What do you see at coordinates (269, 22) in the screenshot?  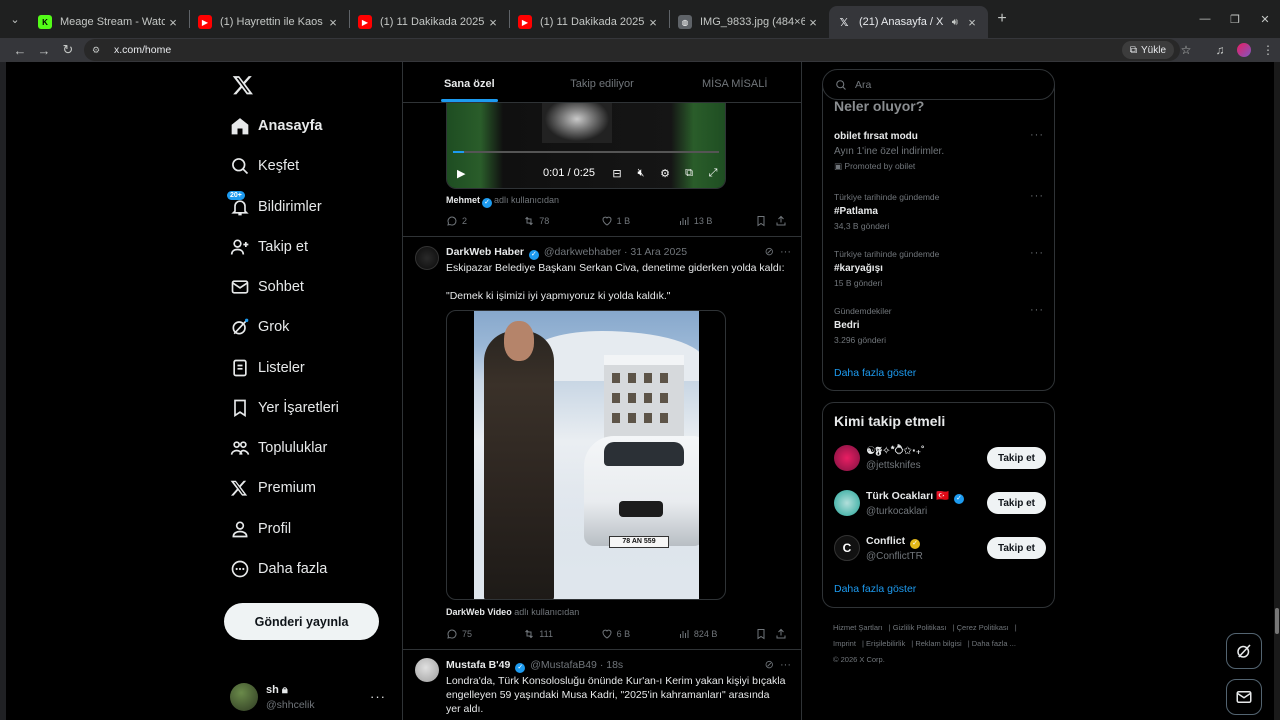 I see `browser-tab: ▶ (1) Hayrettin ile Kaos Show - 2... ×` at bounding box center [269, 22].